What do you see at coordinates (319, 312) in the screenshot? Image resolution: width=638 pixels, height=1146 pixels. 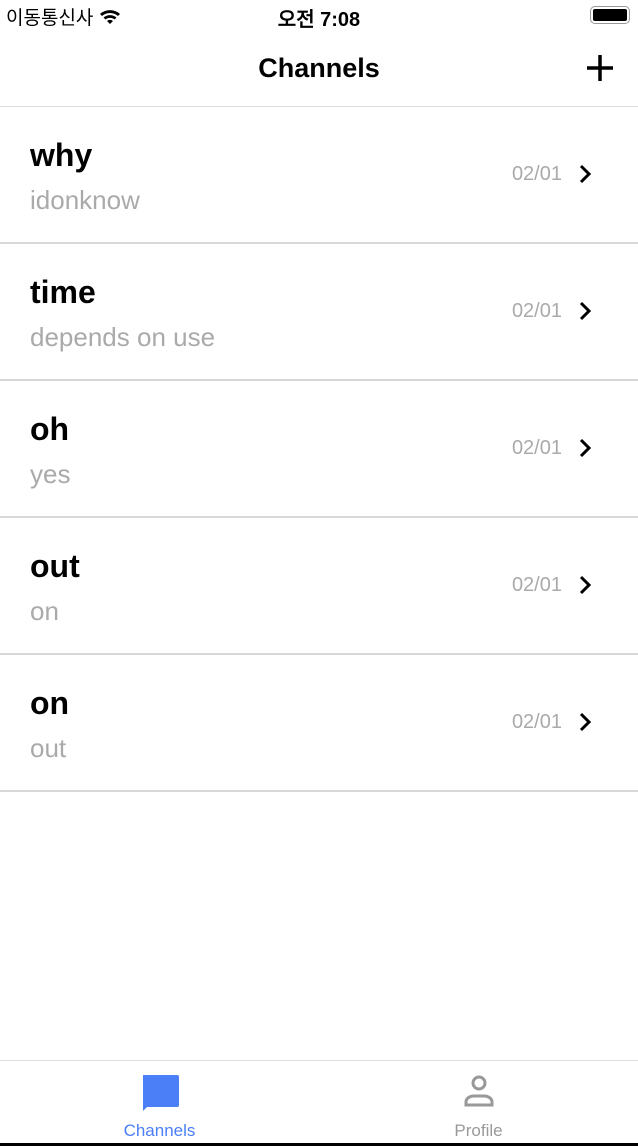 I see `channel-row: time depends on use 02/01` at bounding box center [319, 312].